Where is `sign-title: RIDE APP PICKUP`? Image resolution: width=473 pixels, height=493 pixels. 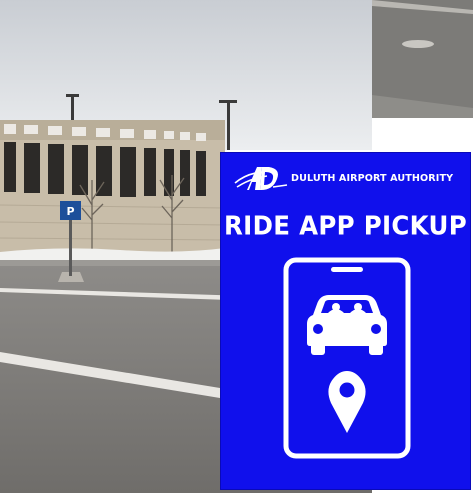
sign-title: RIDE APP PICKUP is located at coordinates (345, 225).